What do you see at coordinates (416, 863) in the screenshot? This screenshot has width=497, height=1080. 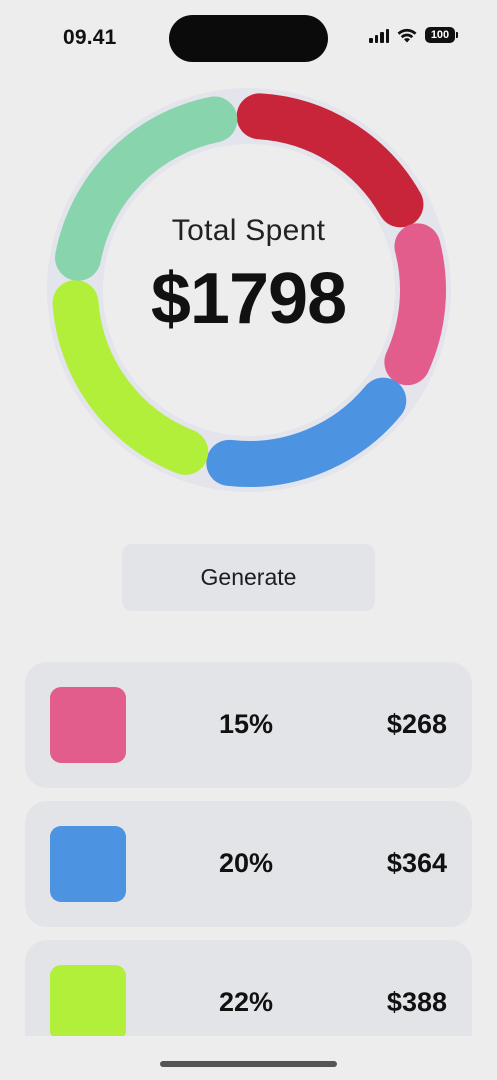 I see `category-amount: $364` at bounding box center [416, 863].